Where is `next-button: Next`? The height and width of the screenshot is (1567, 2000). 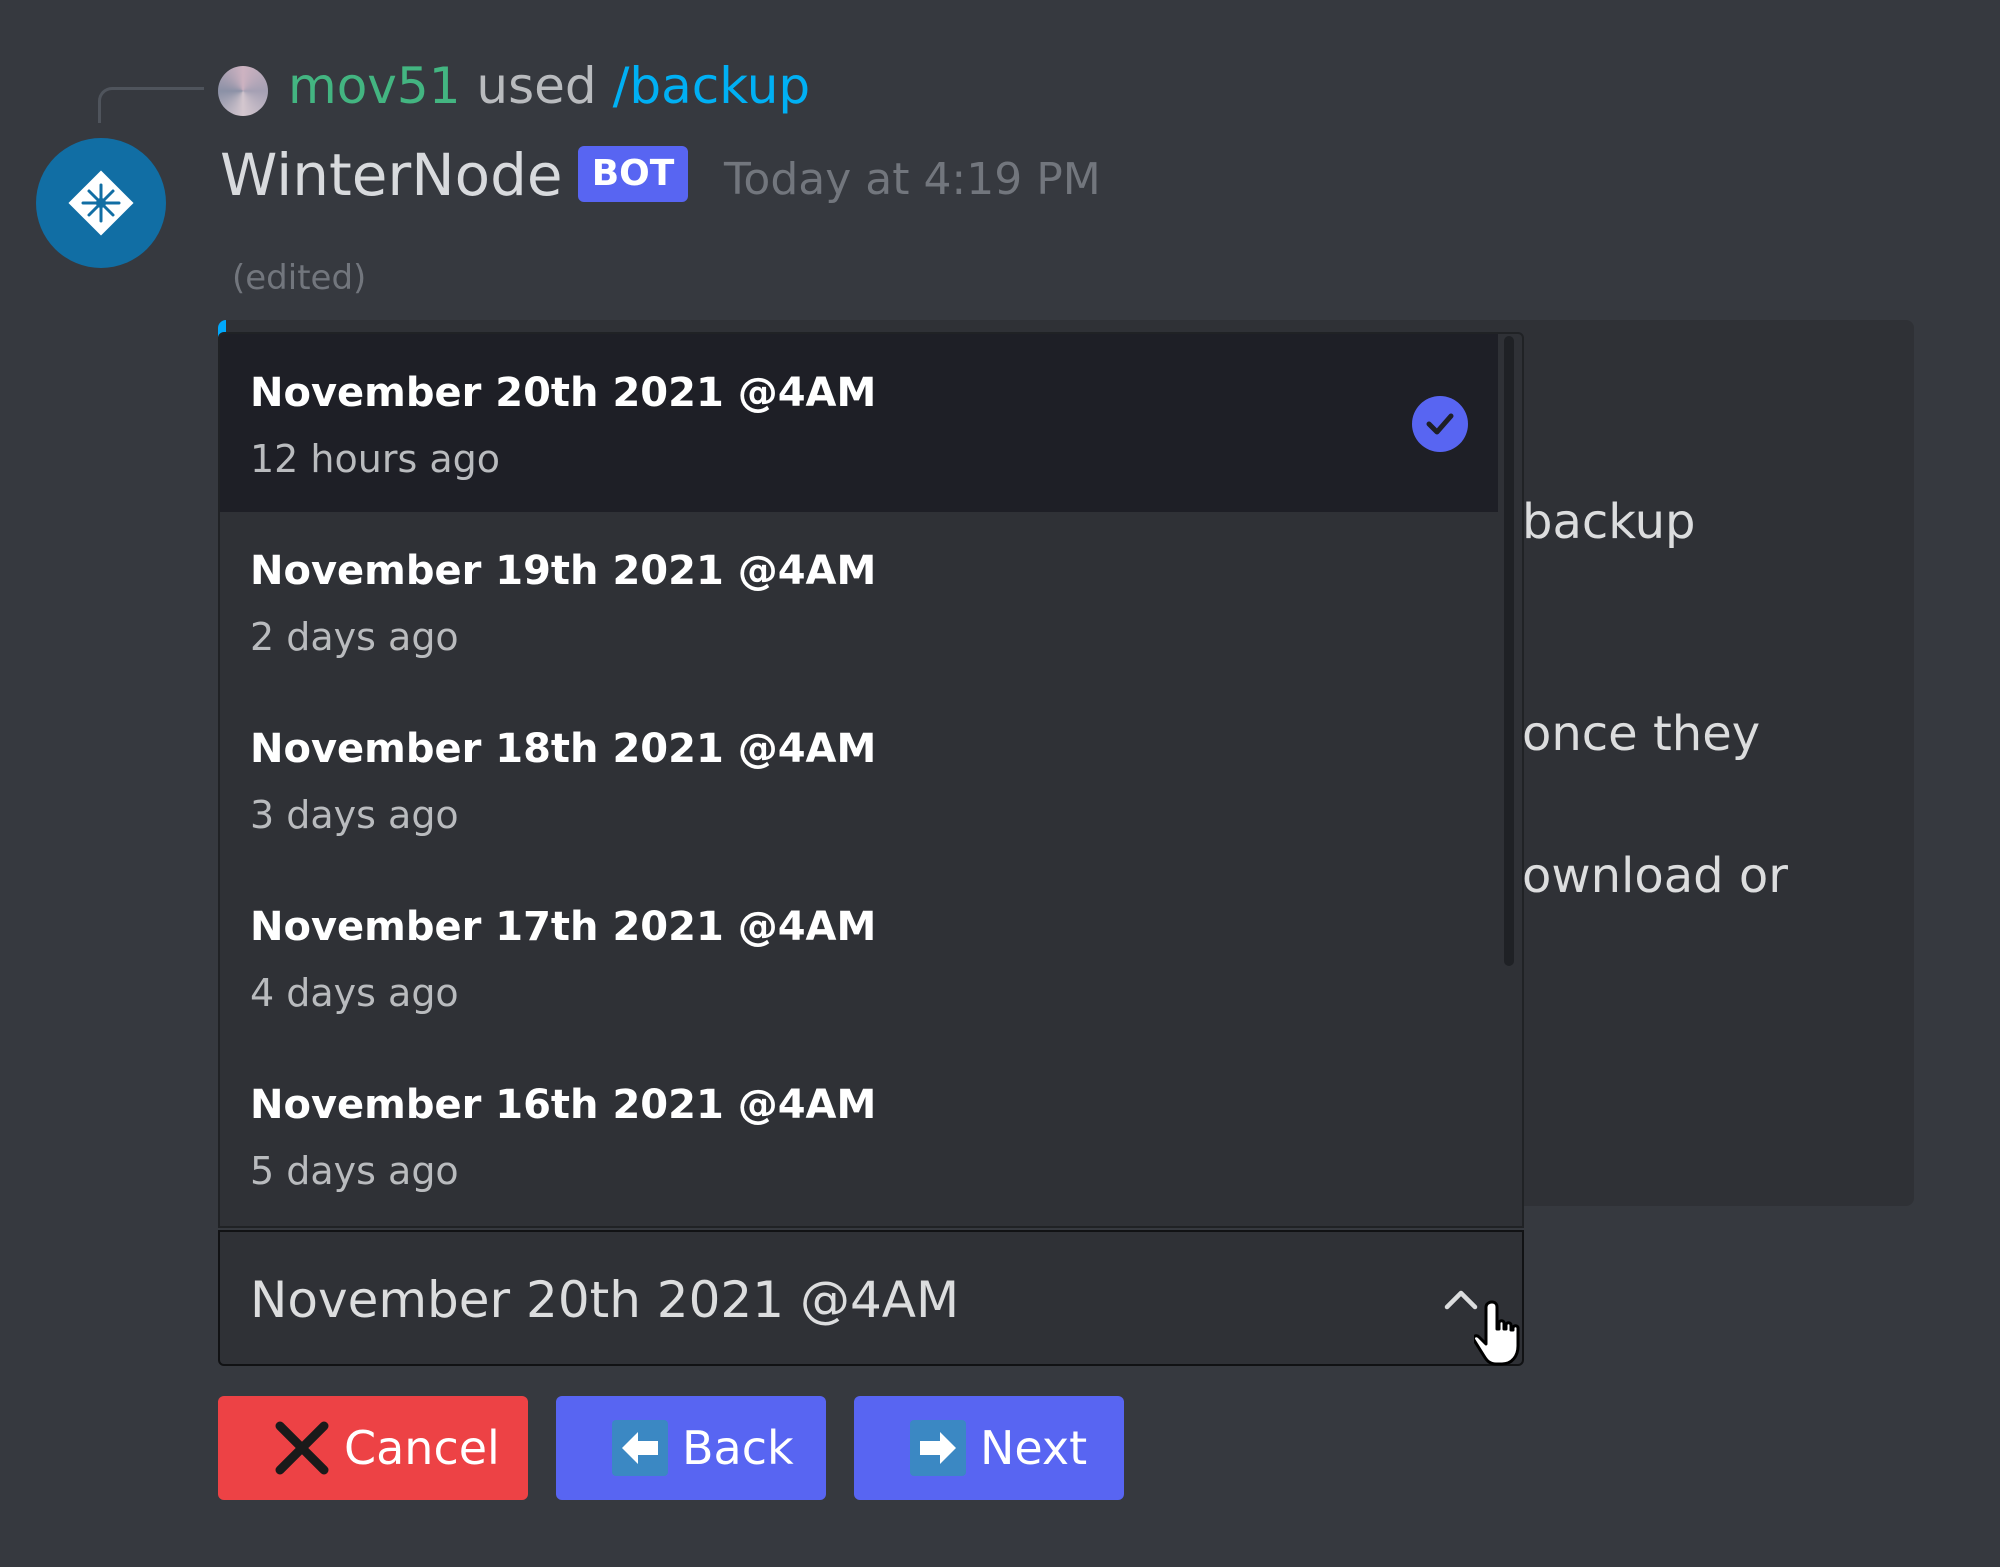 next-button: Next is located at coordinates (989, 1448).